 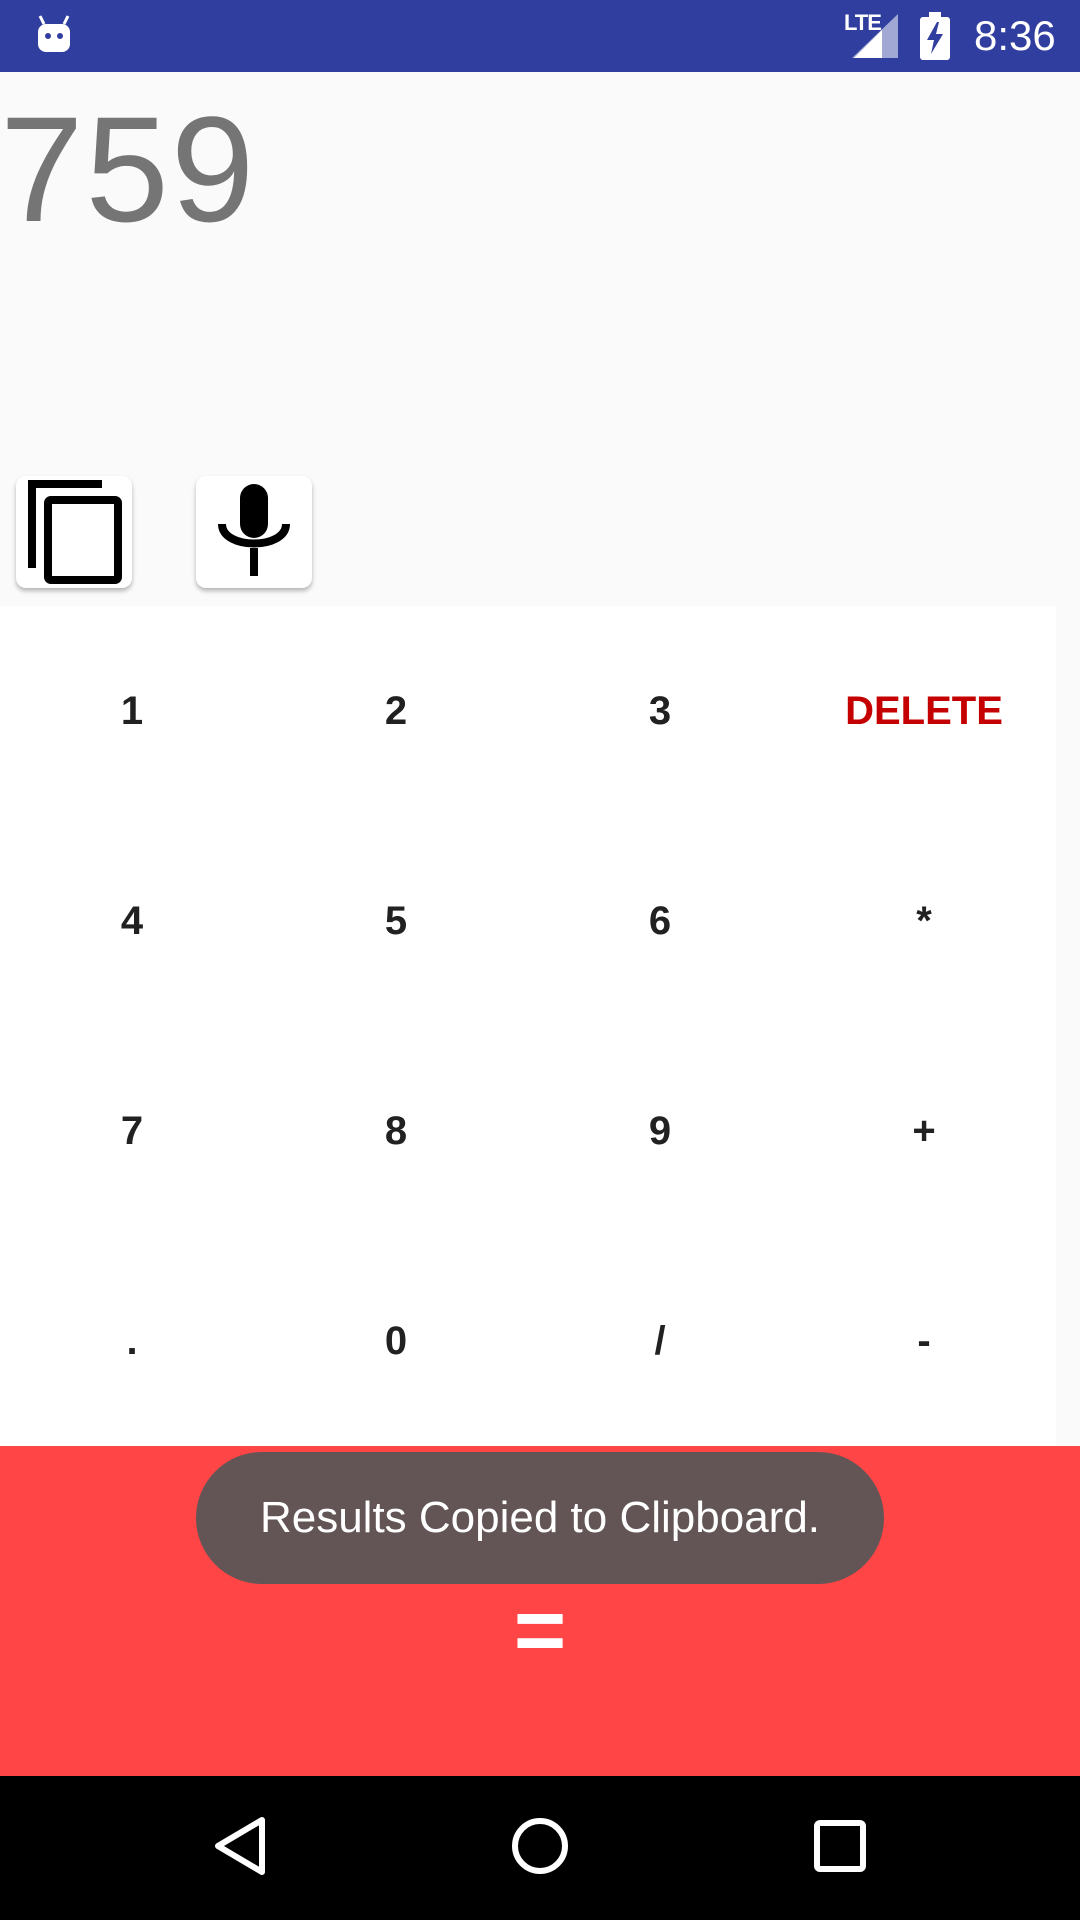 I want to click on back-icon, so click(x=240, y=1848).